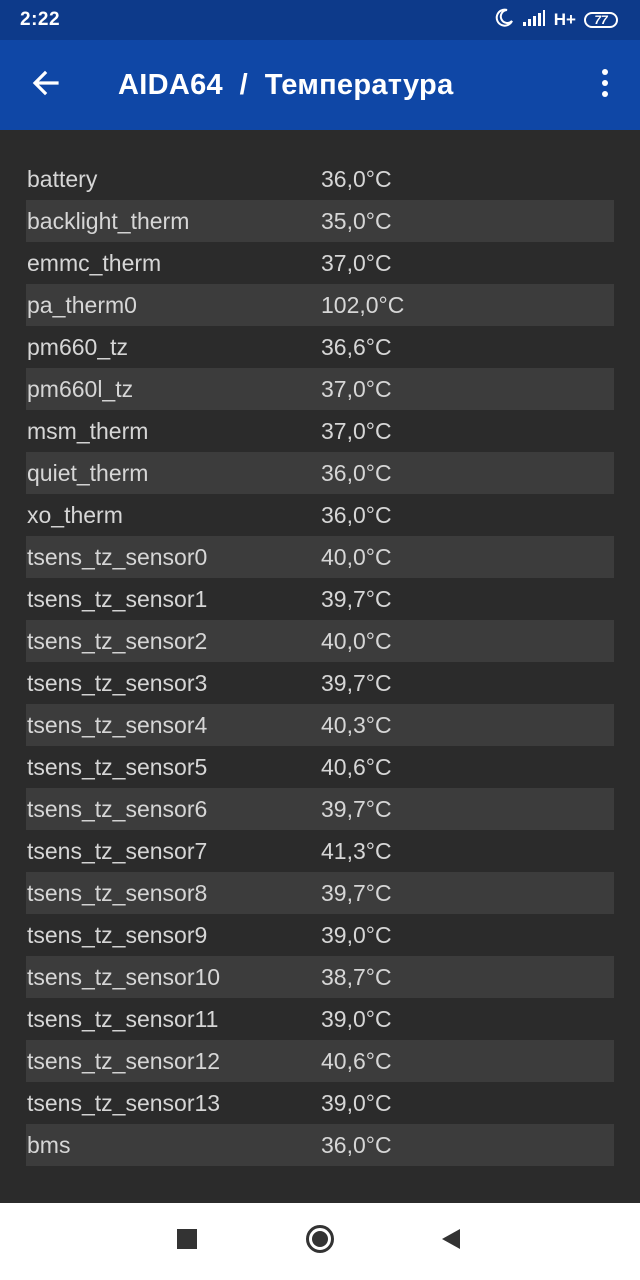 The height and width of the screenshot is (1280, 640). Describe the element at coordinates (75, 514) in the screenshot. I see `sensor-name: xo_therm` at that location.